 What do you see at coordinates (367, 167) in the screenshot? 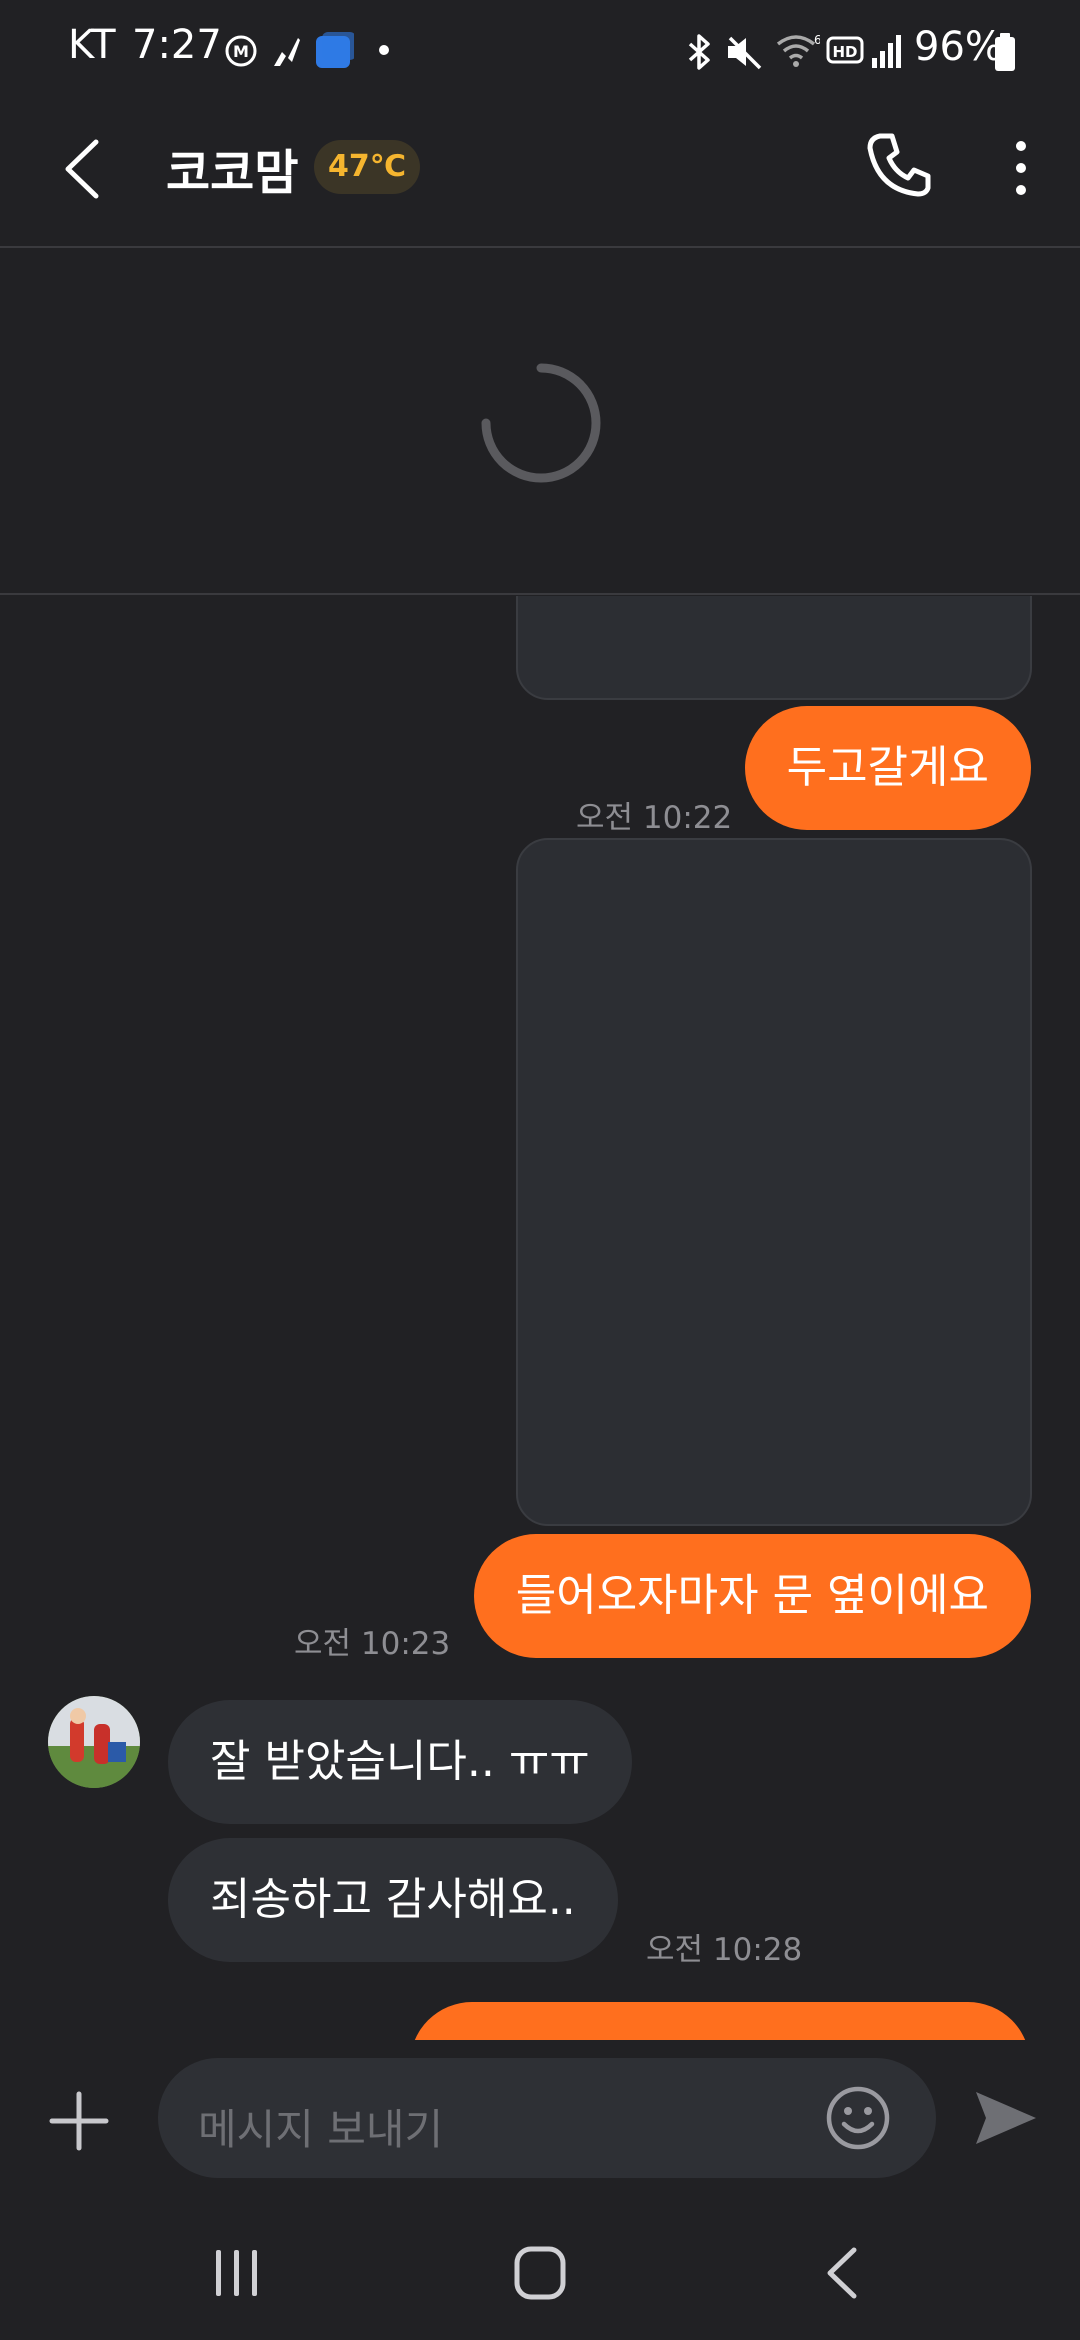
I see `manner-temperature-badge: 47℃` at bounding box center [367, 167].